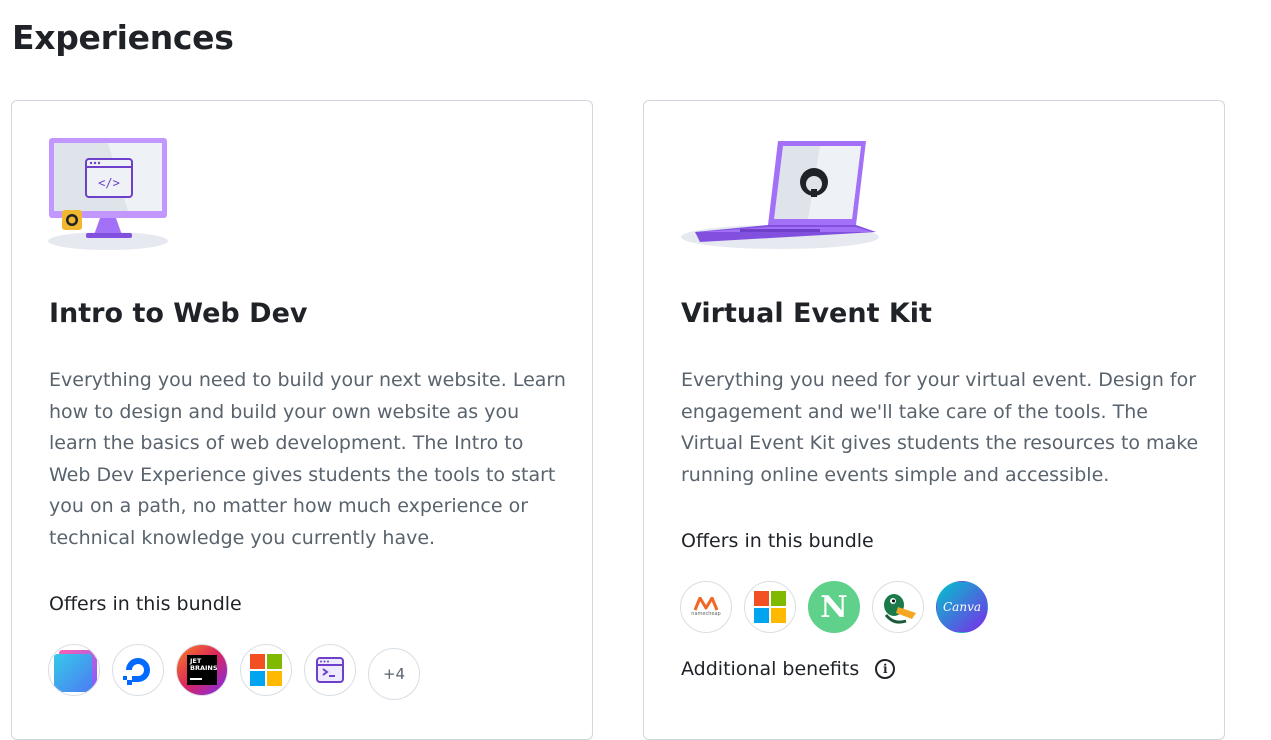  What do you see at coordinates (178, 313) in the screenshot?
I see `card-title: Intro to Web Dev` at bounding box center [178, 313].